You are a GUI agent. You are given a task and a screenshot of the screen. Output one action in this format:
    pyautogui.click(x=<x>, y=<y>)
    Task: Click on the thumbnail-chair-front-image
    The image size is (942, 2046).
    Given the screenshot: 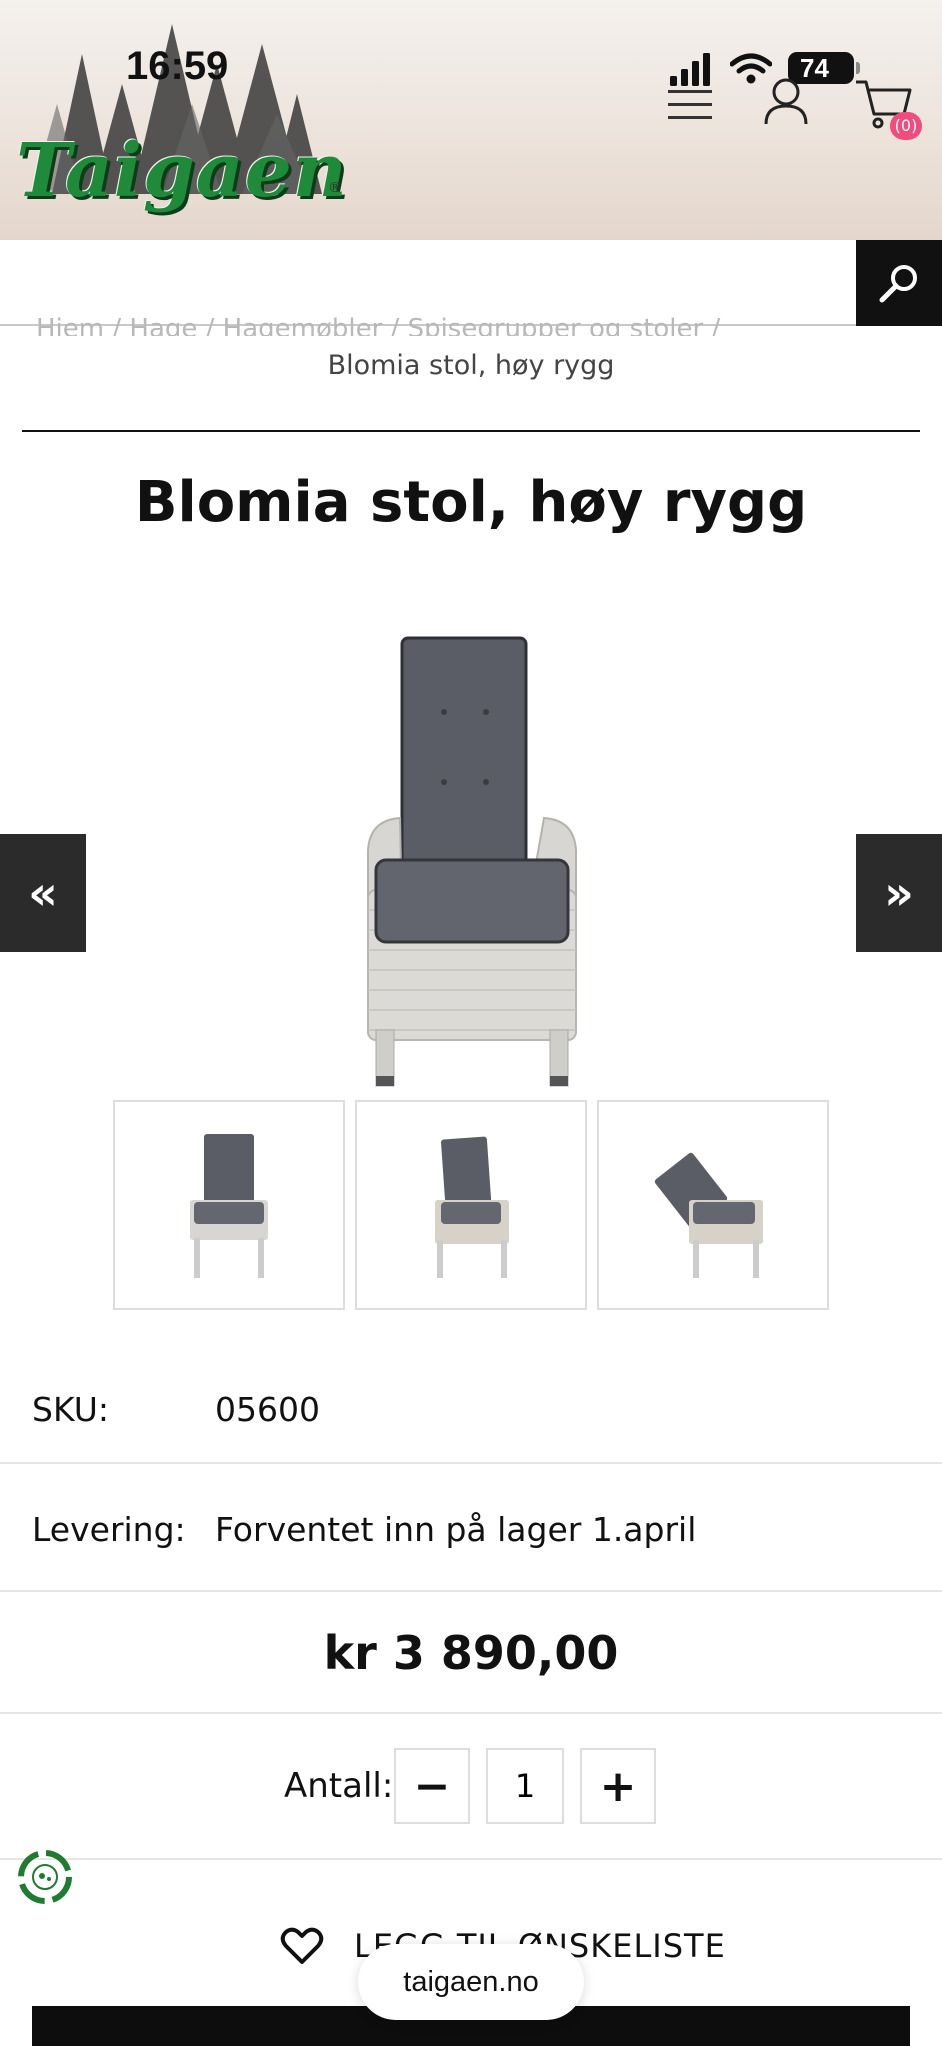 What is the action you would take?
    pyautogui.click(x=229, y=1206)
    